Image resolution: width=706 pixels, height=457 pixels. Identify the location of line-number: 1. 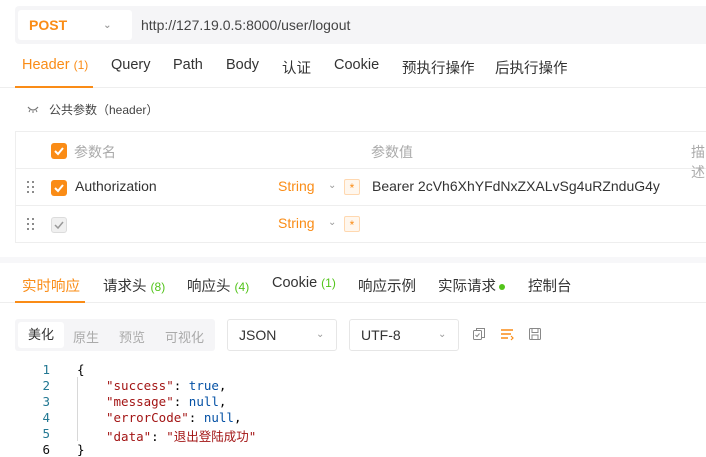
(46, 369).